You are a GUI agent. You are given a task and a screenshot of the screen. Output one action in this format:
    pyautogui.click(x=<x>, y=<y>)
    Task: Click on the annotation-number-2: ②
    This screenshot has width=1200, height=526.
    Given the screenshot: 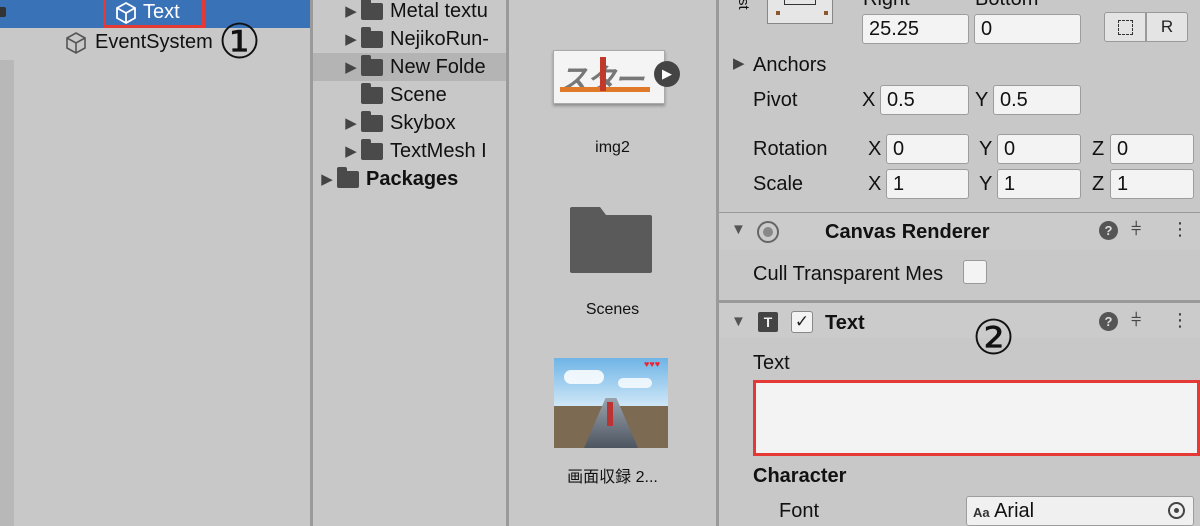 What is the action you would take?
    pyautogui.click(x=994, y=338)
    